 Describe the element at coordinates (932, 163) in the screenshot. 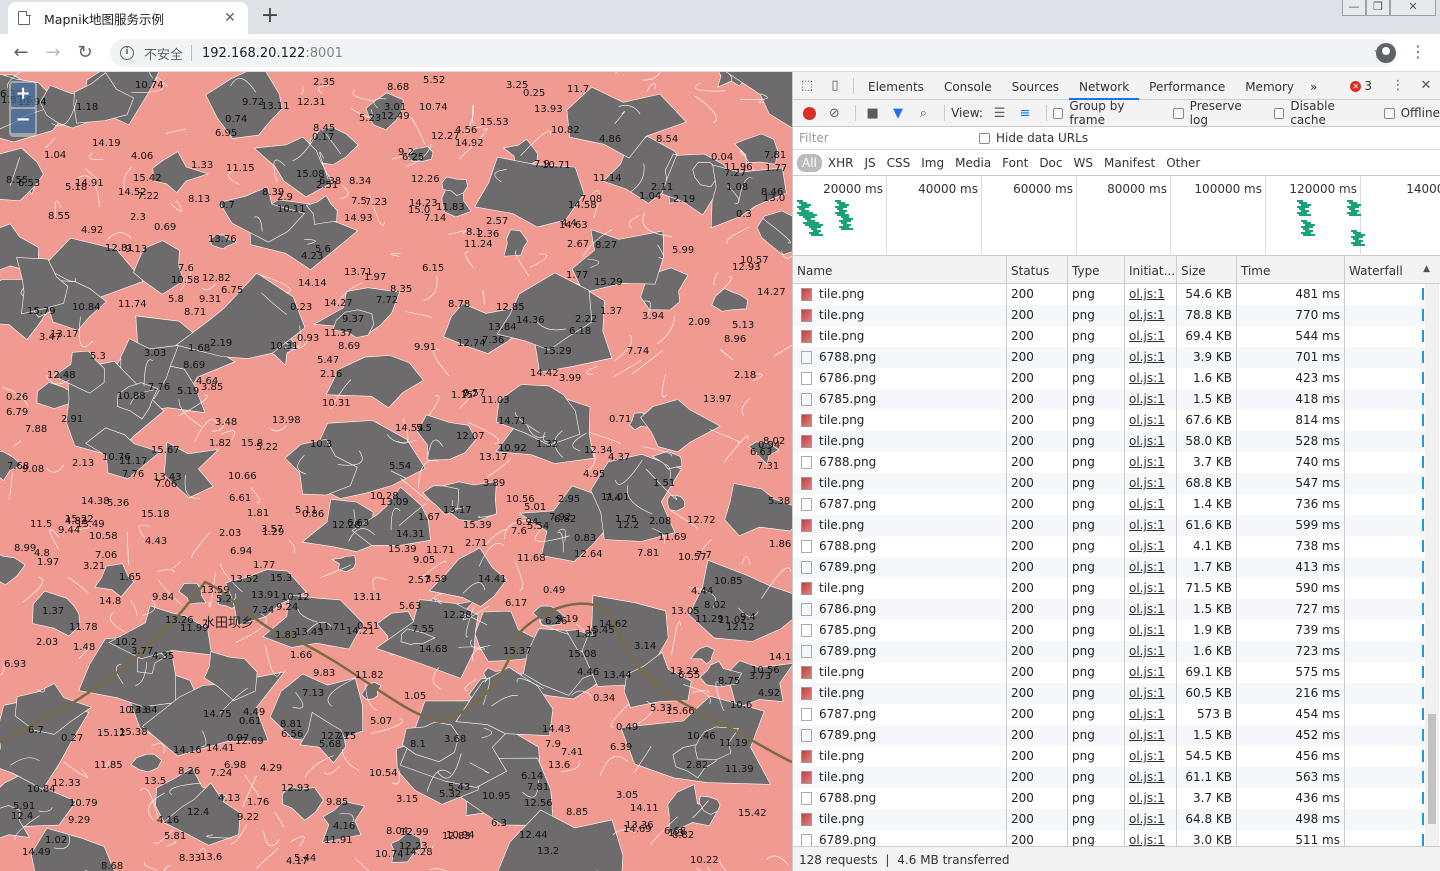

I see `type-img: Img` at that location.